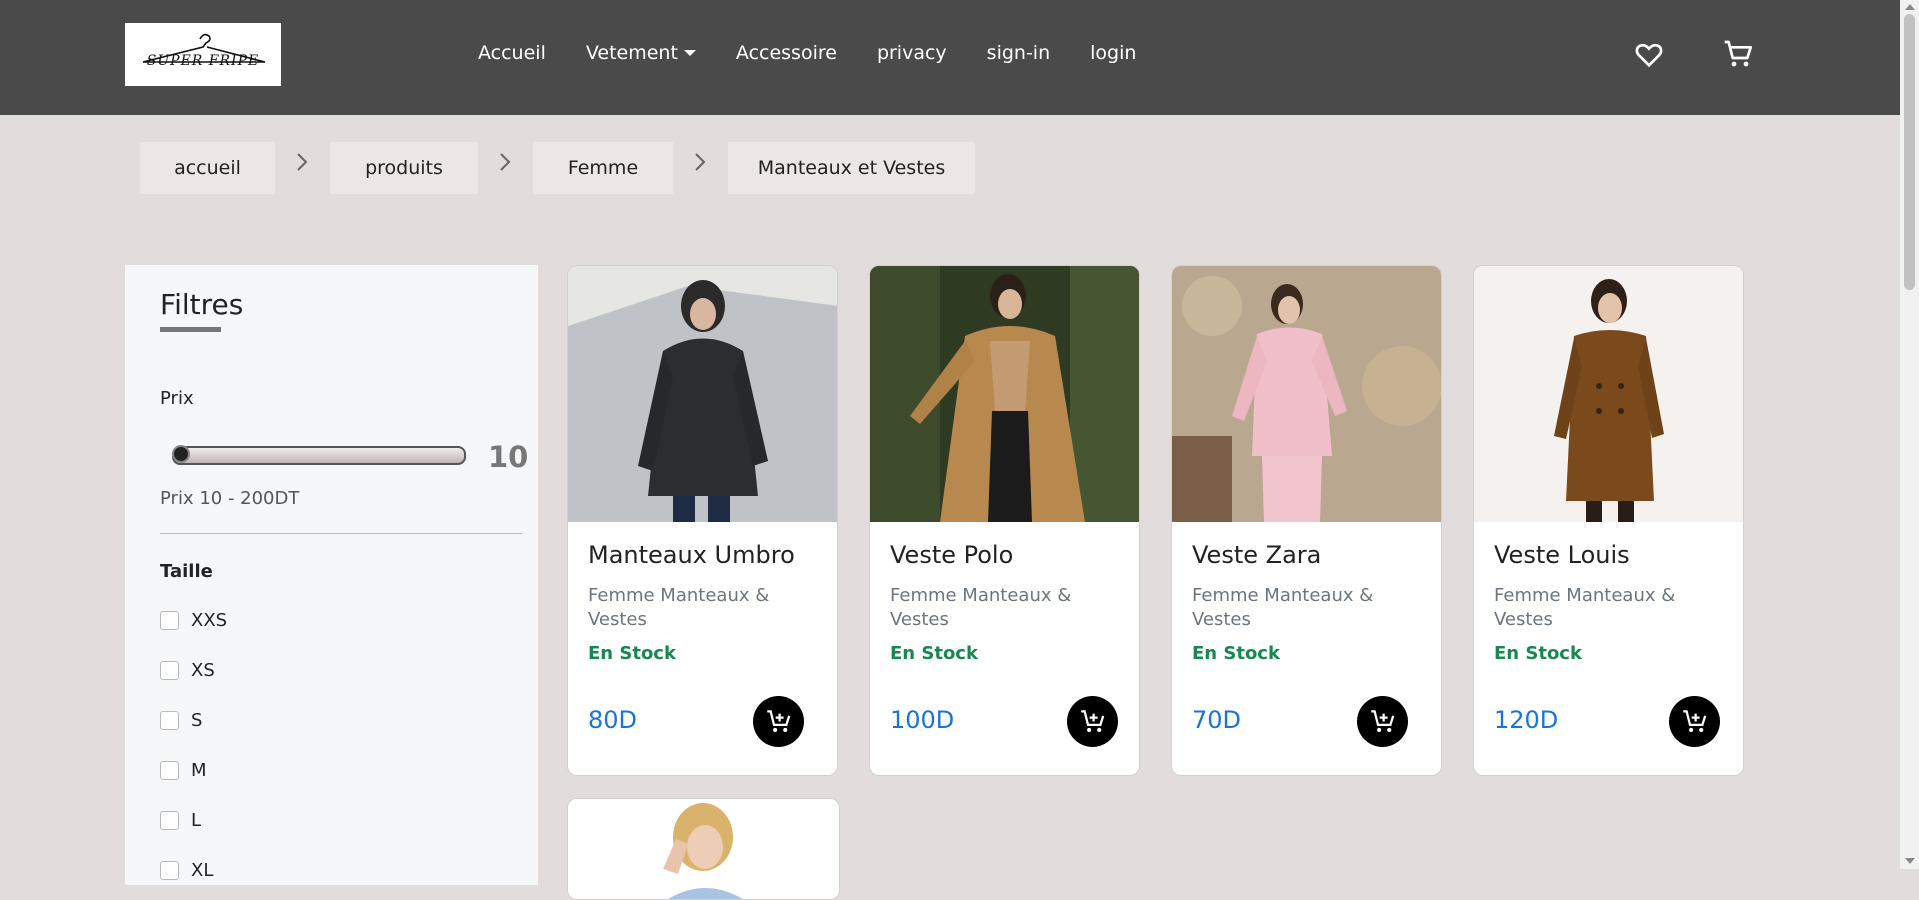 The width and height of the screenshot is (1919, 900). I want to click on product-price: 100D, so click(922, 720).